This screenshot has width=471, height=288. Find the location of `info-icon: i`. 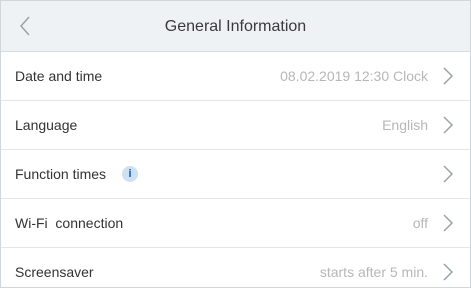

info-icon: i is located at coordinates (130, 174).